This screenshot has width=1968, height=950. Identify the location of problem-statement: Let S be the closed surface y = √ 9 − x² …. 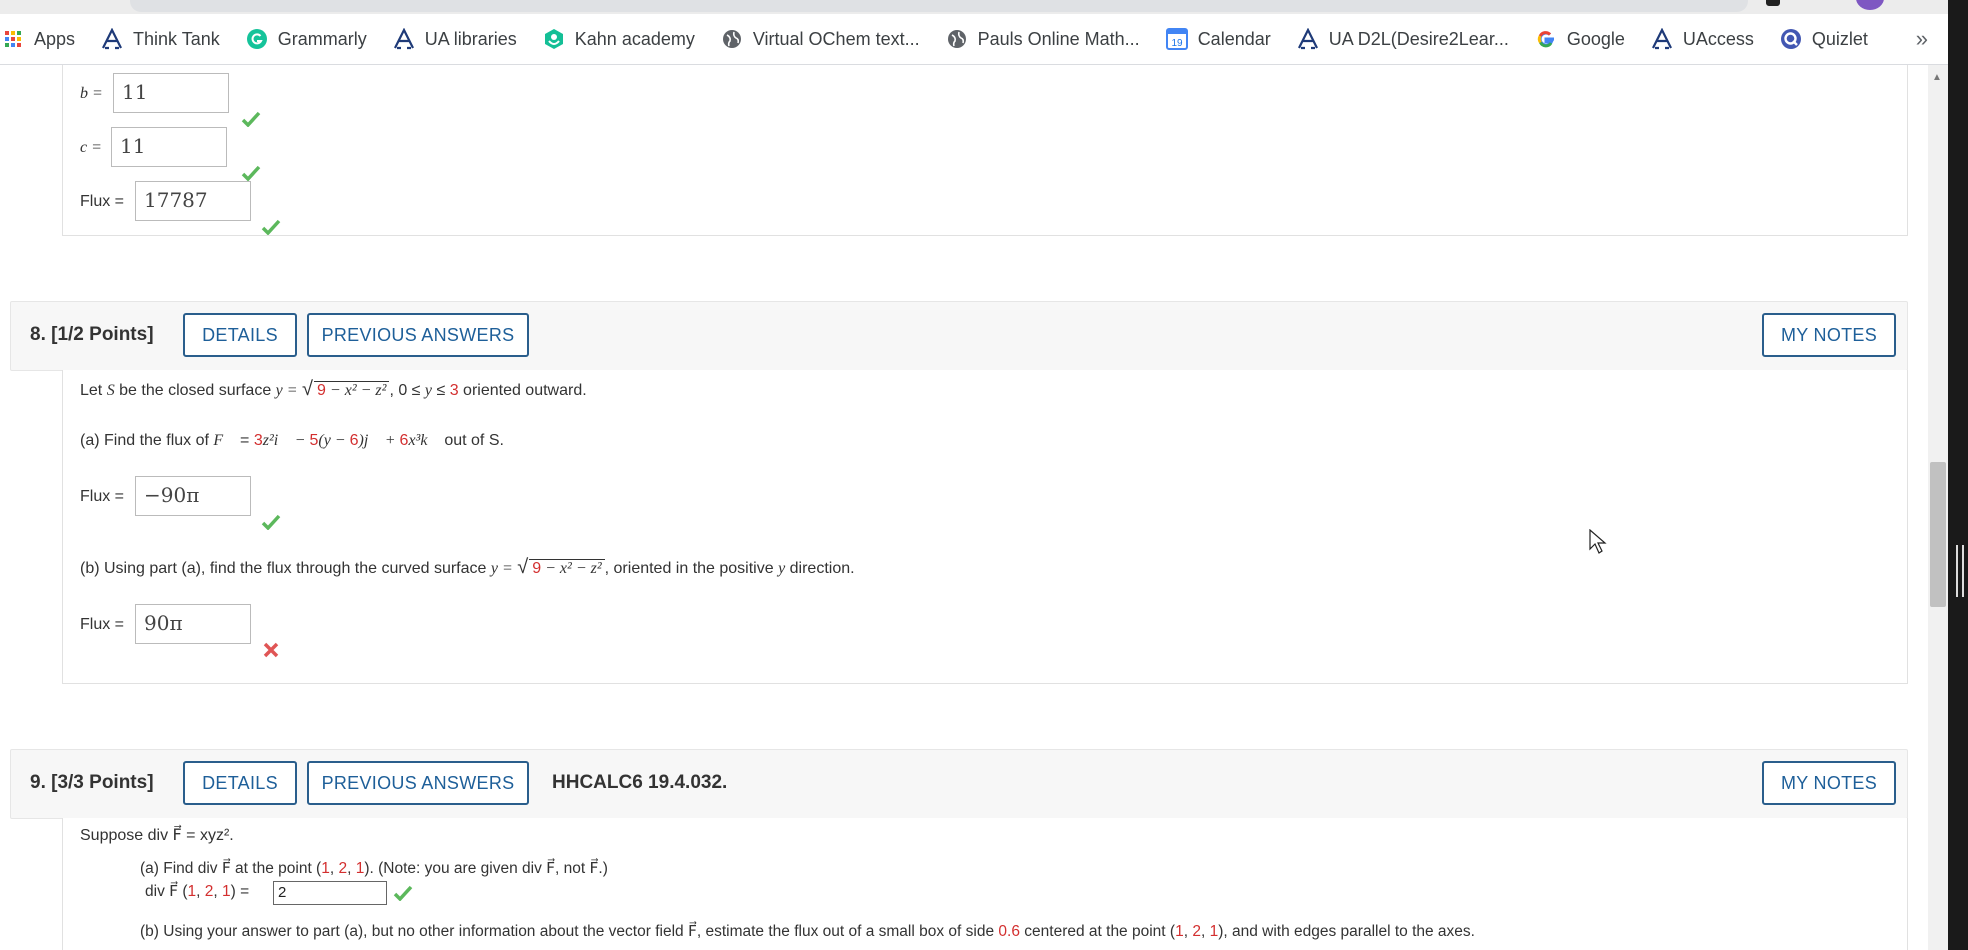
(333, 389).